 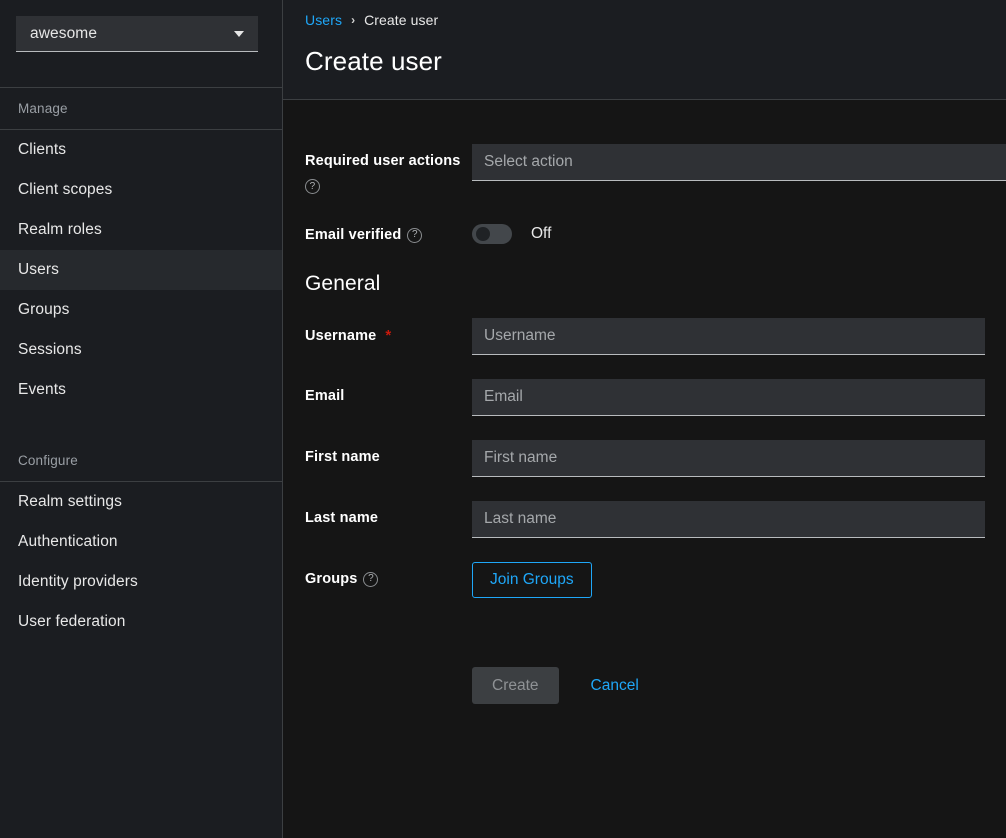 I want to click on required-user-actions-label-group: Required user actions ?, so click(x=388, y=169).